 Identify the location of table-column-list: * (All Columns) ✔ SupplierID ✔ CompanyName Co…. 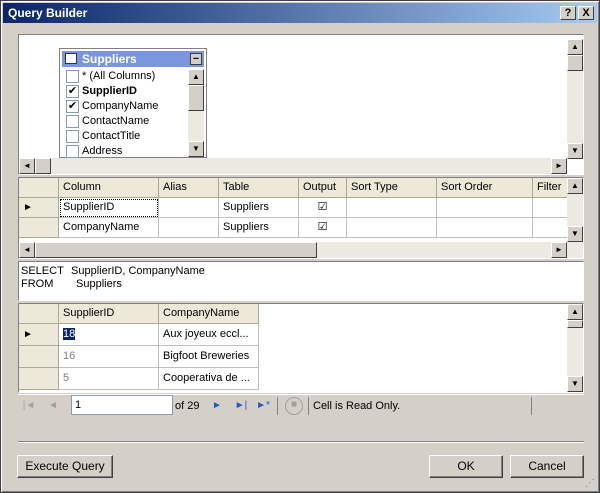
(124, 114).